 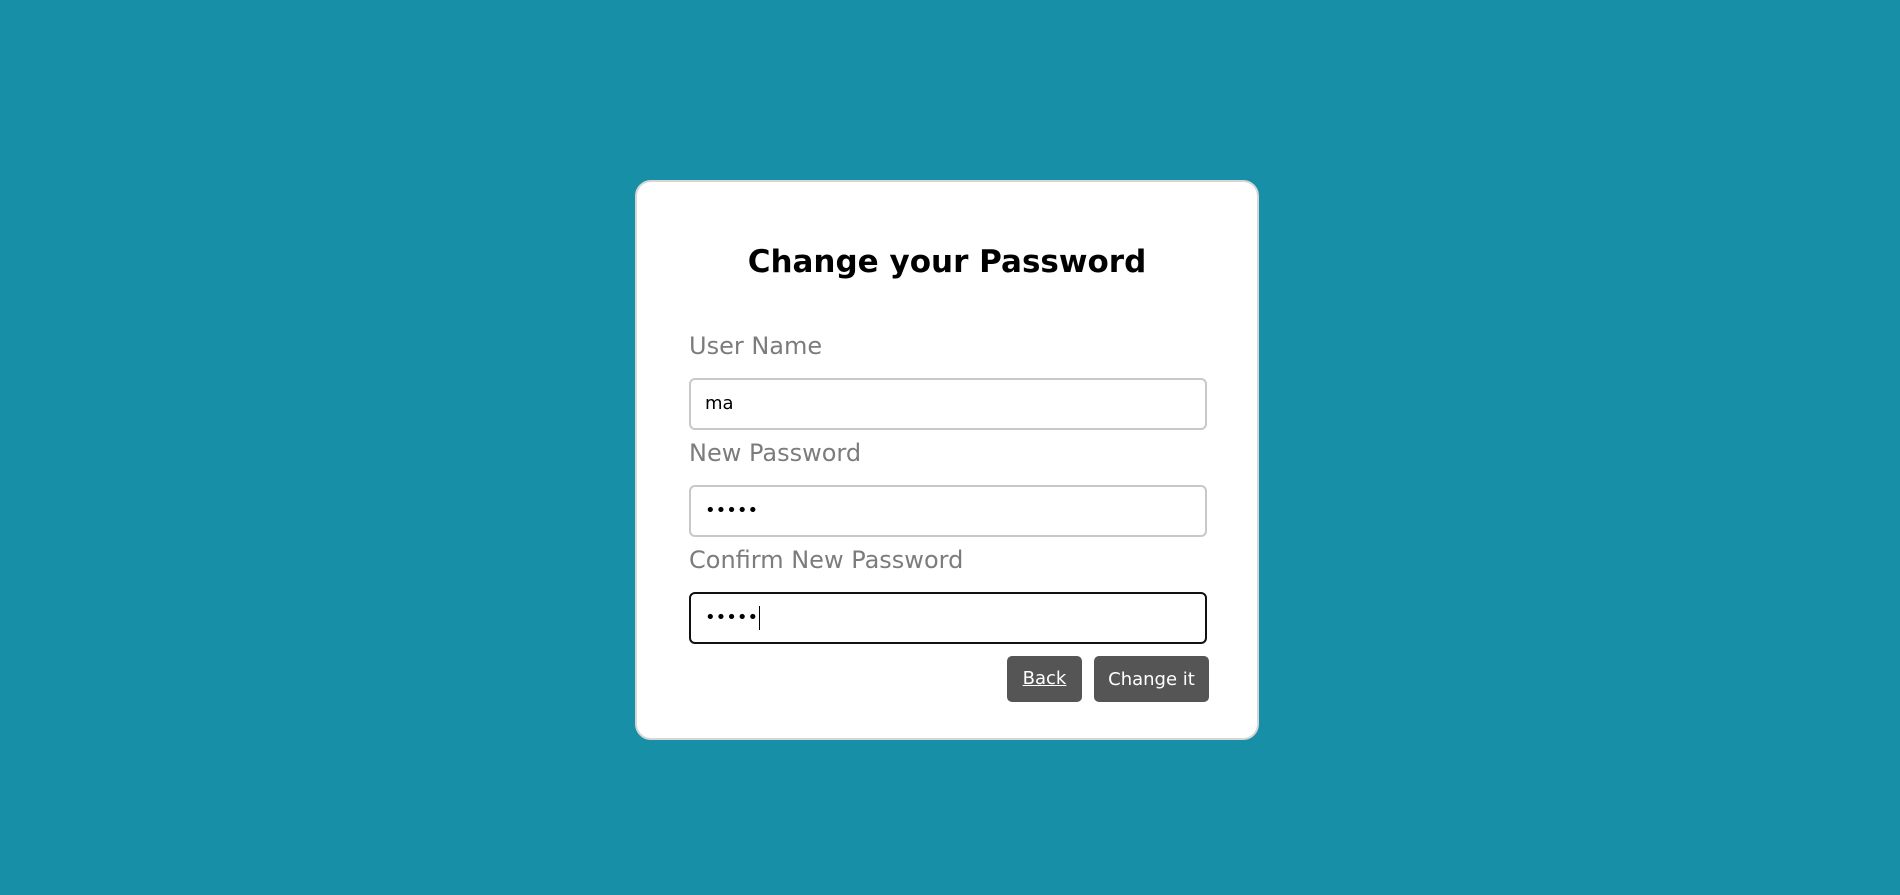 What do you see at coordinates (732, 510) in the screenshot?
I see `new-password-value: •••••` at bounding box center [732, 510].